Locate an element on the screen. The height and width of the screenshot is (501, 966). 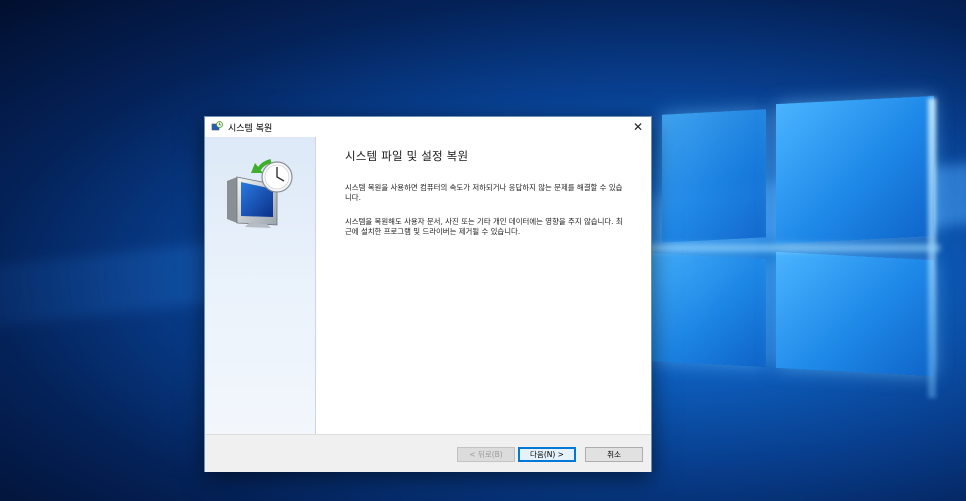
wizard-sidebar is located at coordinates (260, 285).